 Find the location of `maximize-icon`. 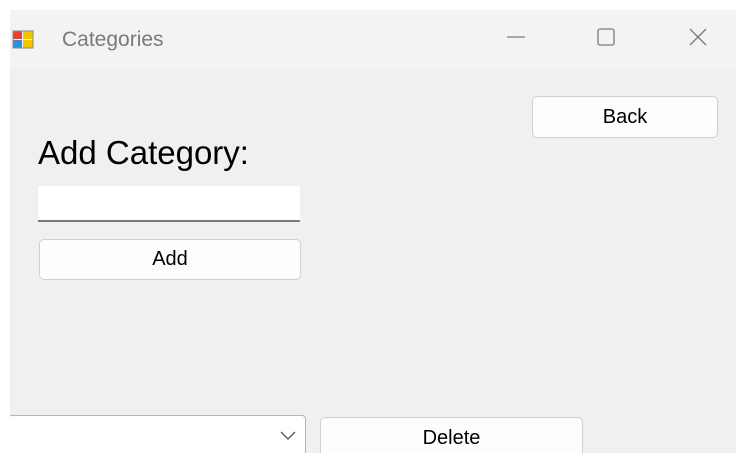

maximize-icon is located at coordinates (606, 39).